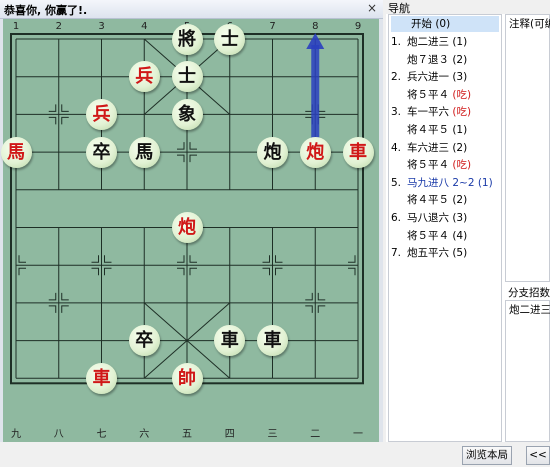 The image size is (550, 467). Describe the element at coordinates (437, 253) in the screenshot. I see `move-text: 炮五平六 (5)` at that location.